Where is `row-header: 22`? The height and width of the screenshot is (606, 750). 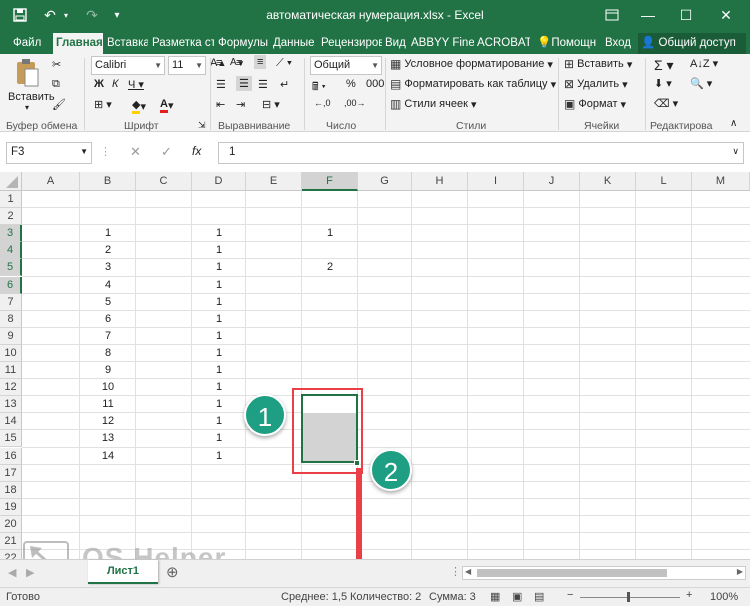
row-header: 22 is located at coordinates (11, 554).